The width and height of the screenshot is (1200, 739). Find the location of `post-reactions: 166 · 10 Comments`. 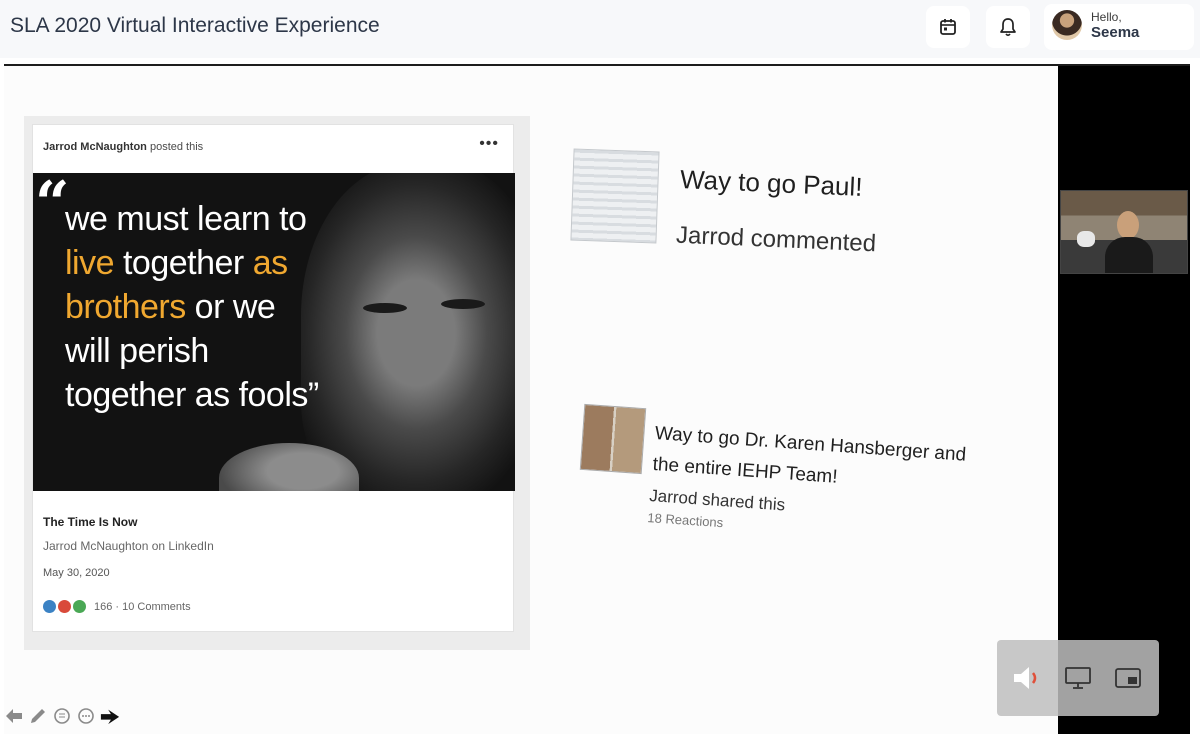

post-reactions: 166 · 10 Comments is located at coordinates (117, 606).